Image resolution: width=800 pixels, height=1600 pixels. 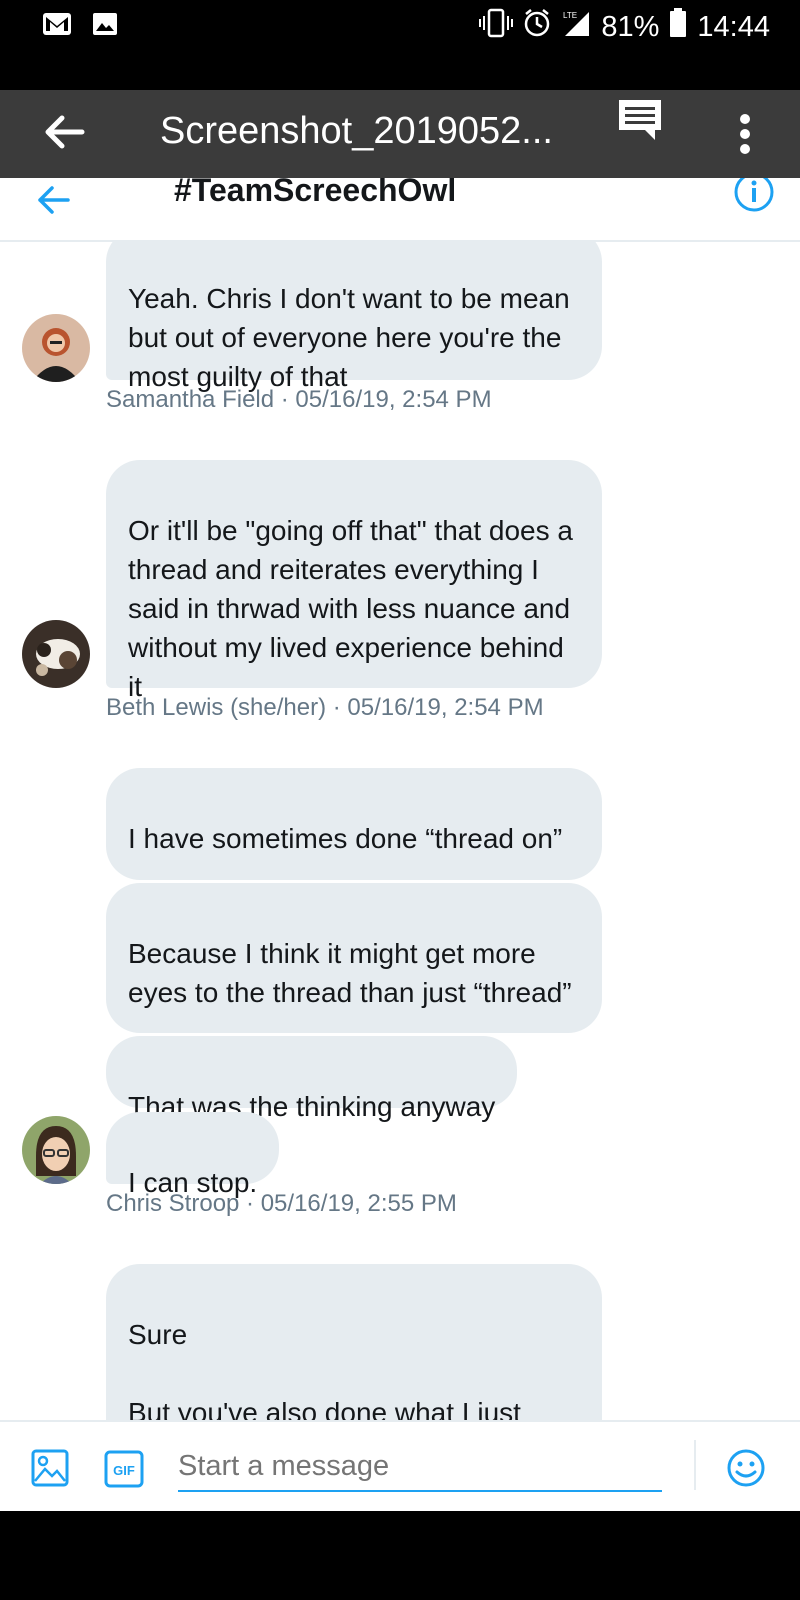 What do you see at coordinates (400, 210) in the screenshot?
I see `conversation-header: #TeamScreechOwl` at bounding box center [400, 210].